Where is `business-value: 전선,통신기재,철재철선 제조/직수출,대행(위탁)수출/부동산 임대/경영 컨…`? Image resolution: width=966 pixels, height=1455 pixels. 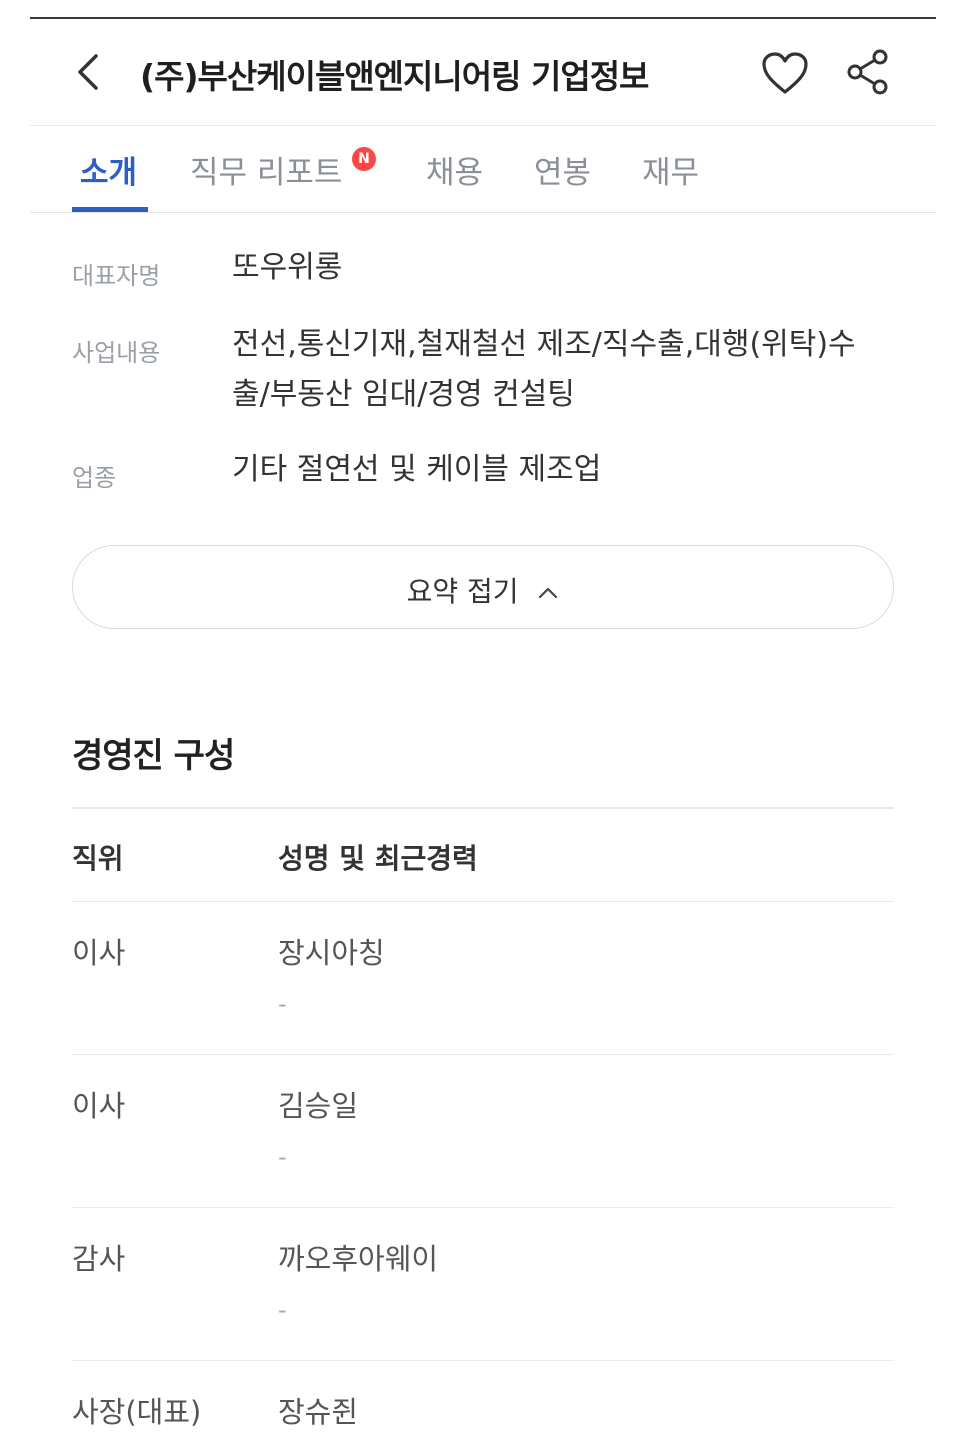
business-value: 전선,통신기재,철재철선 제조/직수출,대행(위탁)수출/부동산 임대/경영 컨… is located at coordinates (544, 369).